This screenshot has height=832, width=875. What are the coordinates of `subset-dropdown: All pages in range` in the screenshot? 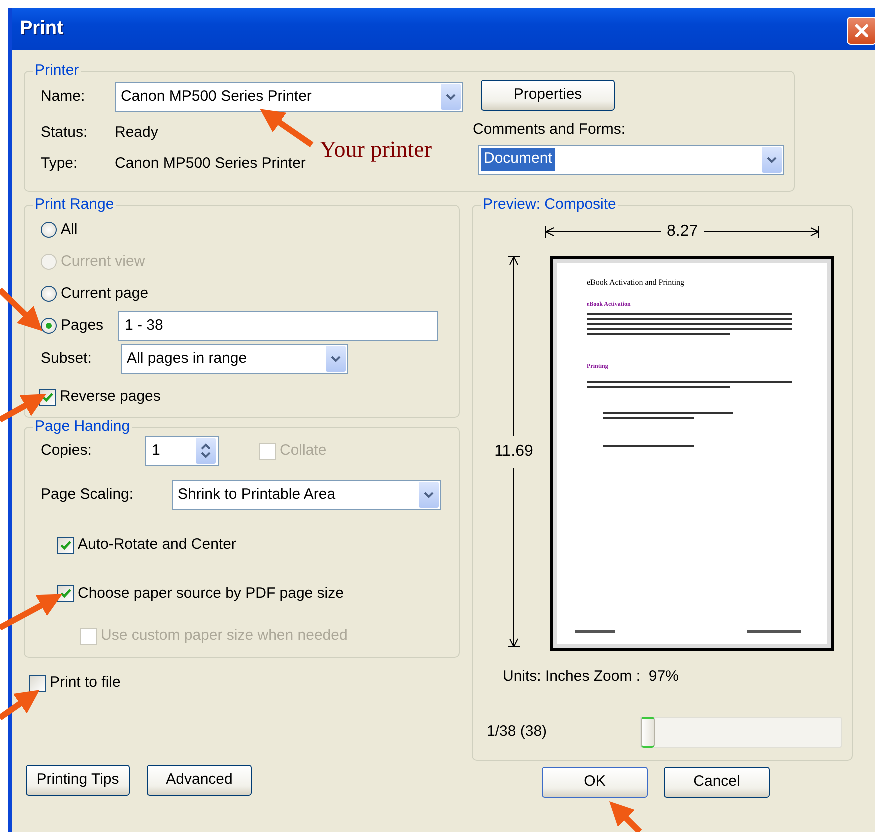 It's located at (234, 359).